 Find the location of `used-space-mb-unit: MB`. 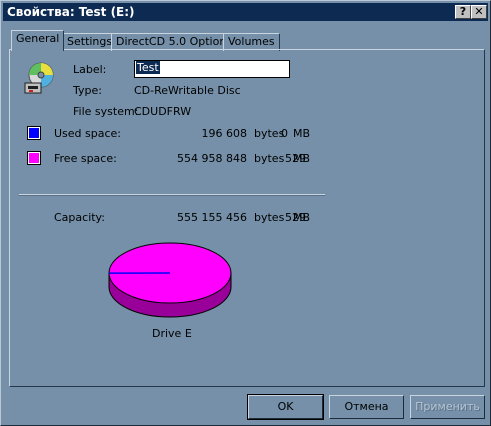

used-space-mb-unit: MB is located at coordinates (302, 133).